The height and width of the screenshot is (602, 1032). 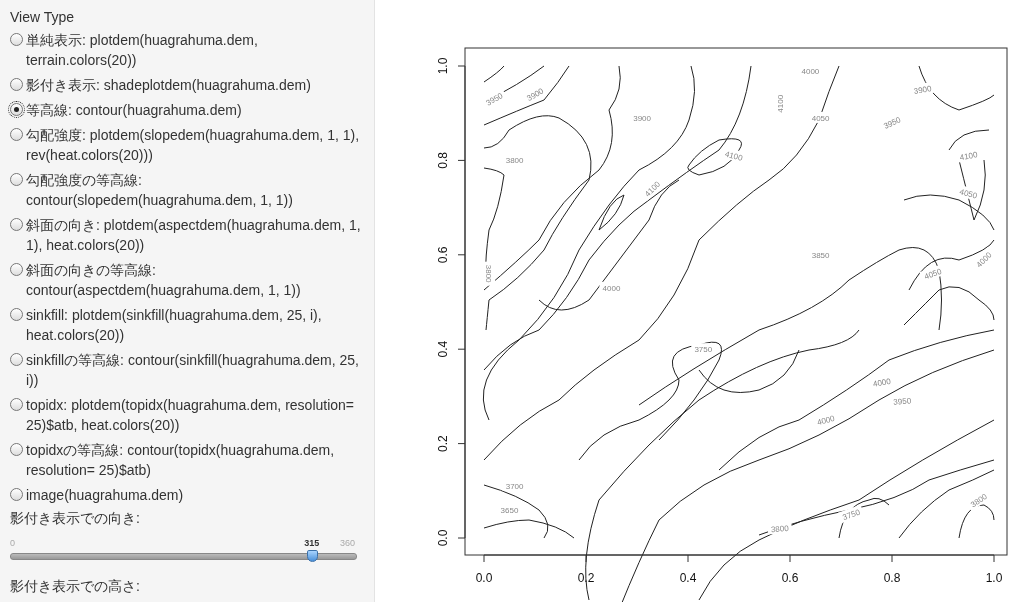 I want to click on radio-label: image(huagrahuma.dem), so click(x=195, y=495).